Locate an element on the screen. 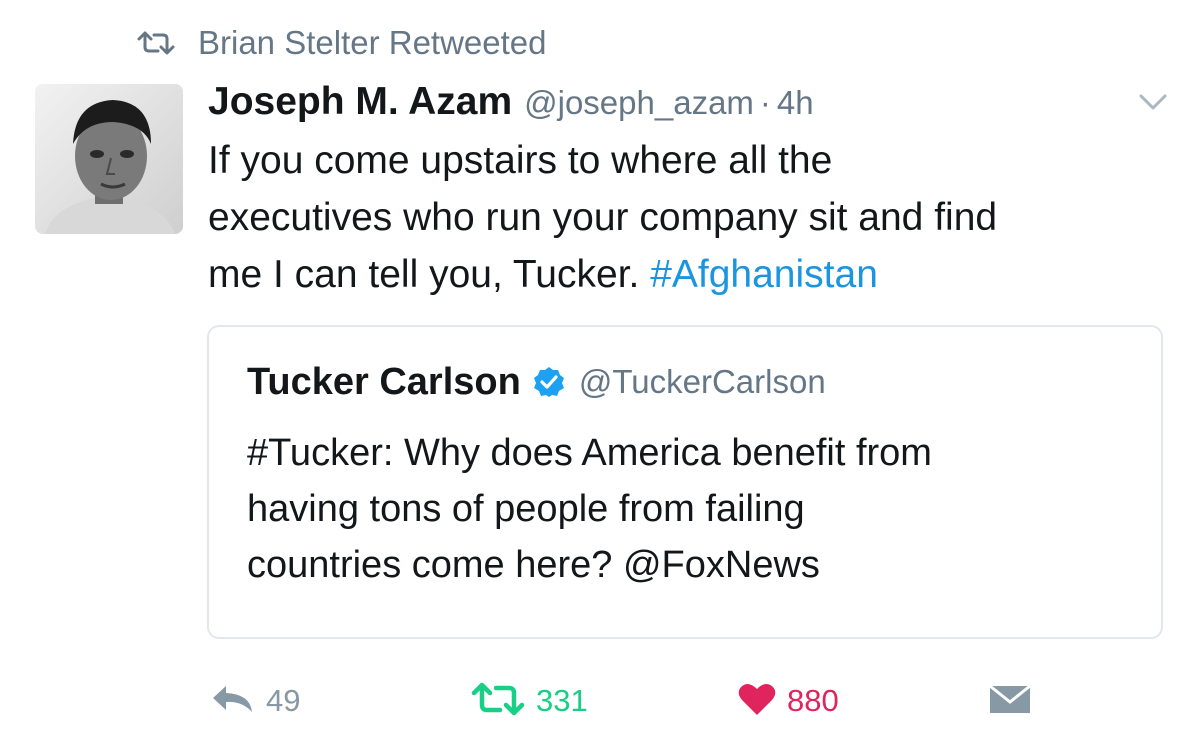 The image size is (1200, 752). quoted-tweet-header: Tucker Carlson @TuckerCarlson is located at coordinates (536, 382).